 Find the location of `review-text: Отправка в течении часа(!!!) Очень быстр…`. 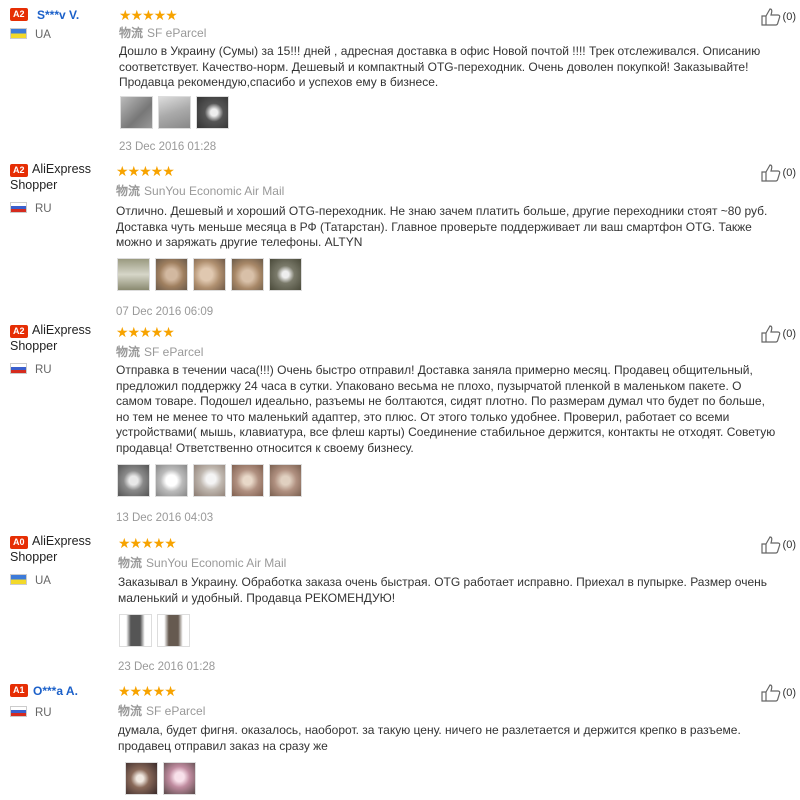

review-text: Отправка в течении часа(!!!) Очень быстр… is located at coordinates (446, 409).